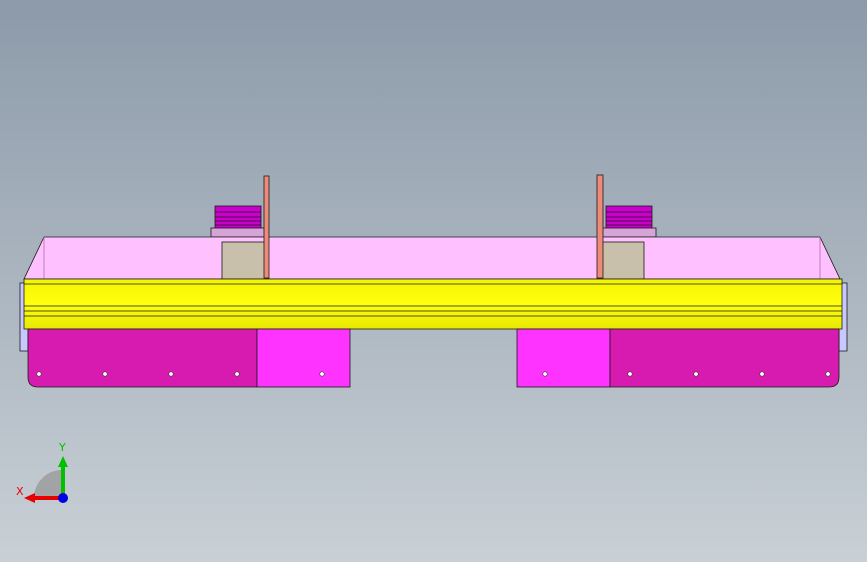 The height and width of the screenshot is (562, 867). What do you see at coordinates (20, 491) in the screenshot?
I see `x-axis-label: X` at bounding box center [20, 491].